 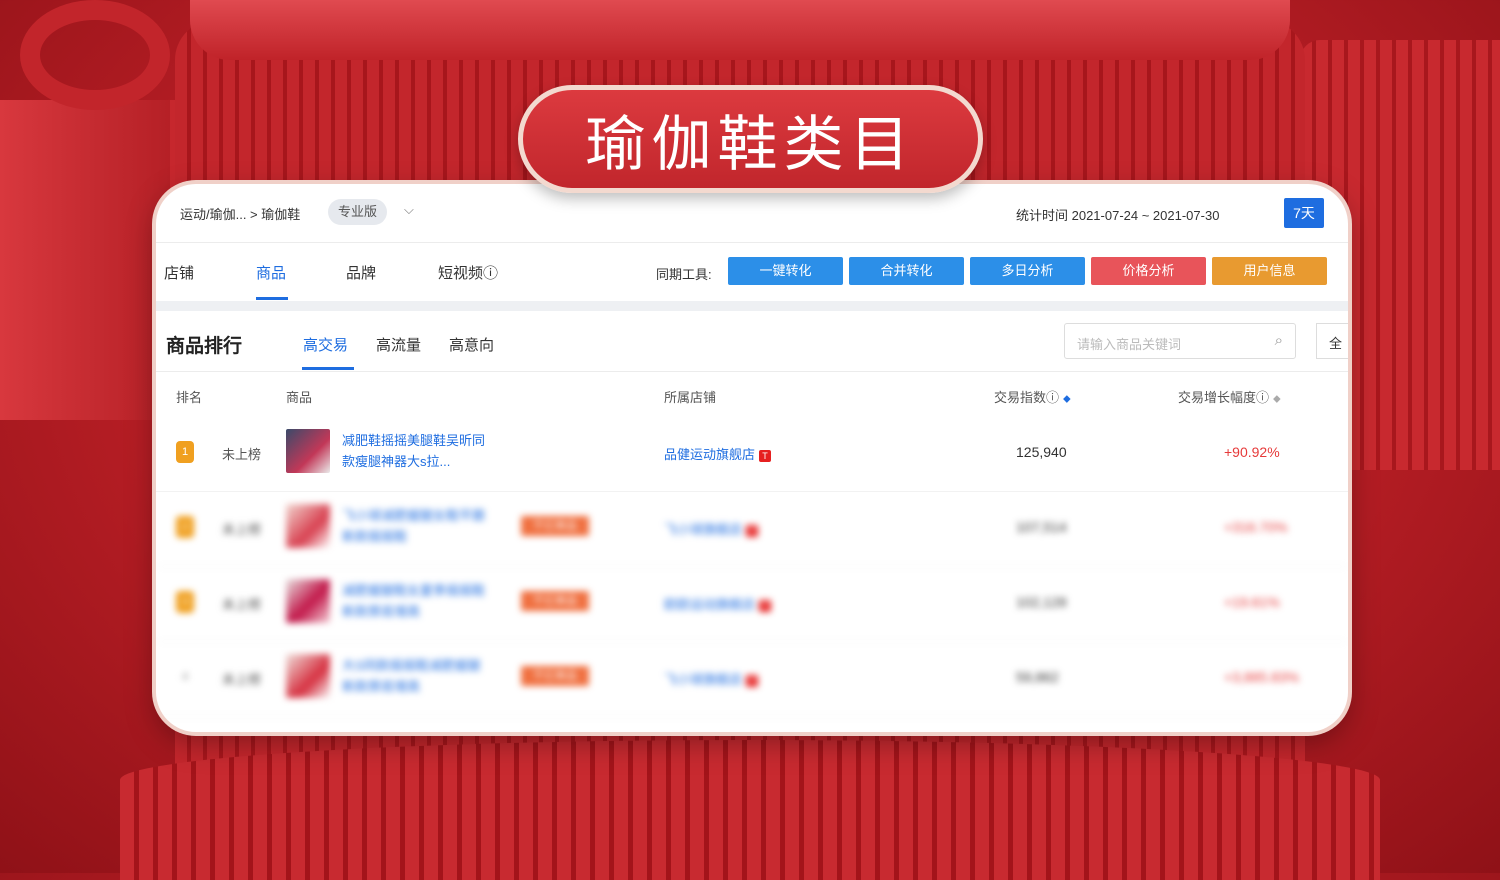 What do you see at coordinates (240, 213) in the screenshot?
I see `breadcrumb: 运动/瑜伽... > 瑜伽鞋` at bounding box center [240, 213].